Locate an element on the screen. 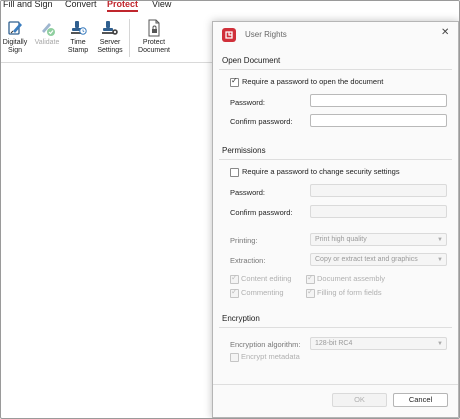 Image resolution: width=460 pixels, height=419 pixels. validate-button: Validate is located at coordinates (47, 33).